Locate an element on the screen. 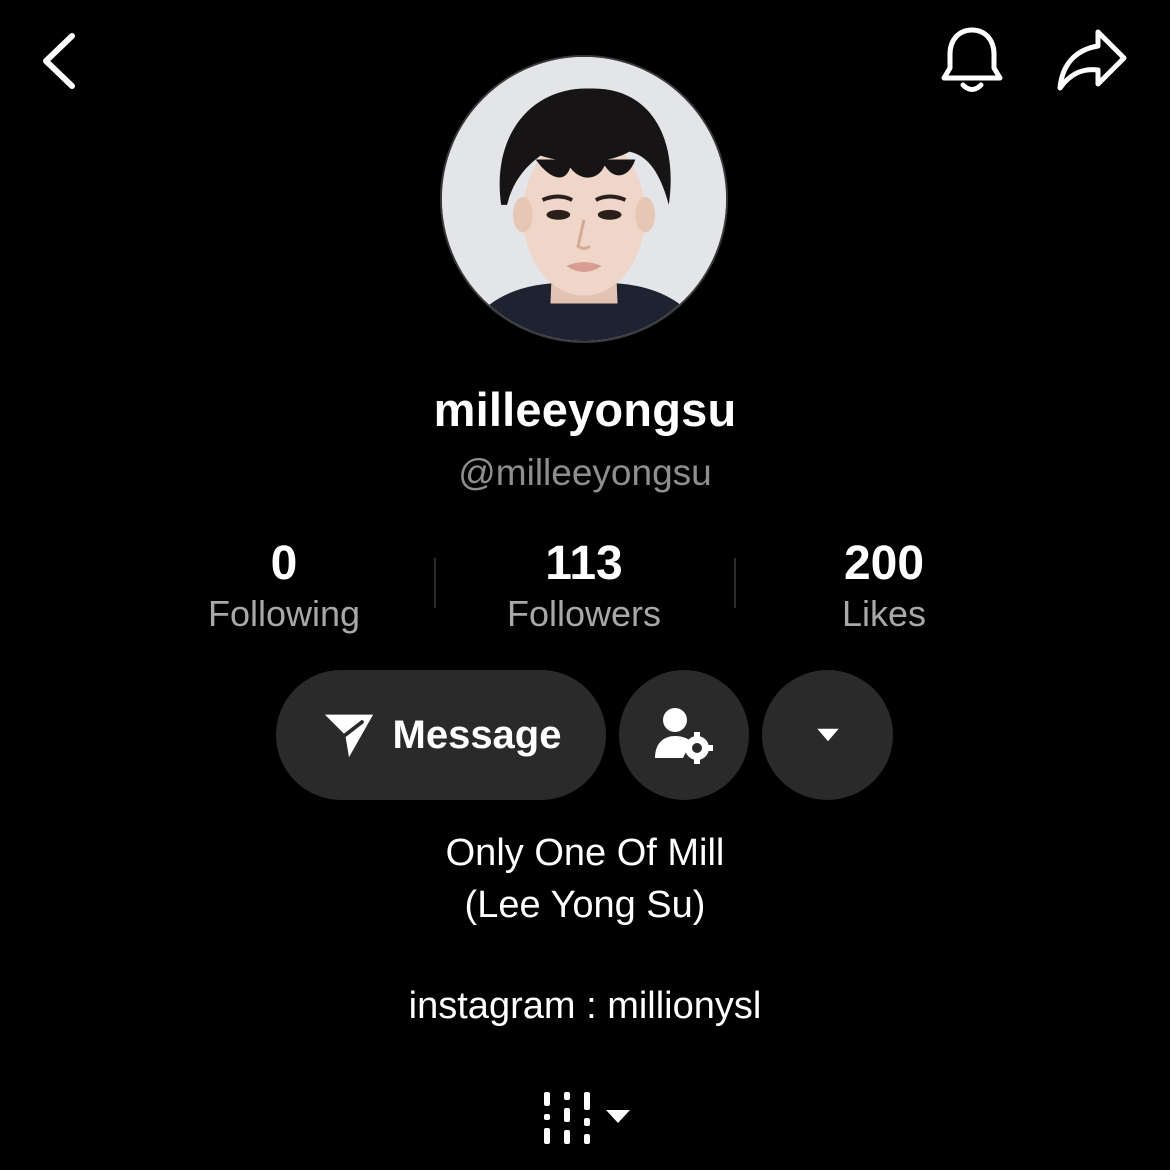 The height and width of the screenshot is (1170, 1170). share-arrow-icon is located at coordinates (1092, 60).